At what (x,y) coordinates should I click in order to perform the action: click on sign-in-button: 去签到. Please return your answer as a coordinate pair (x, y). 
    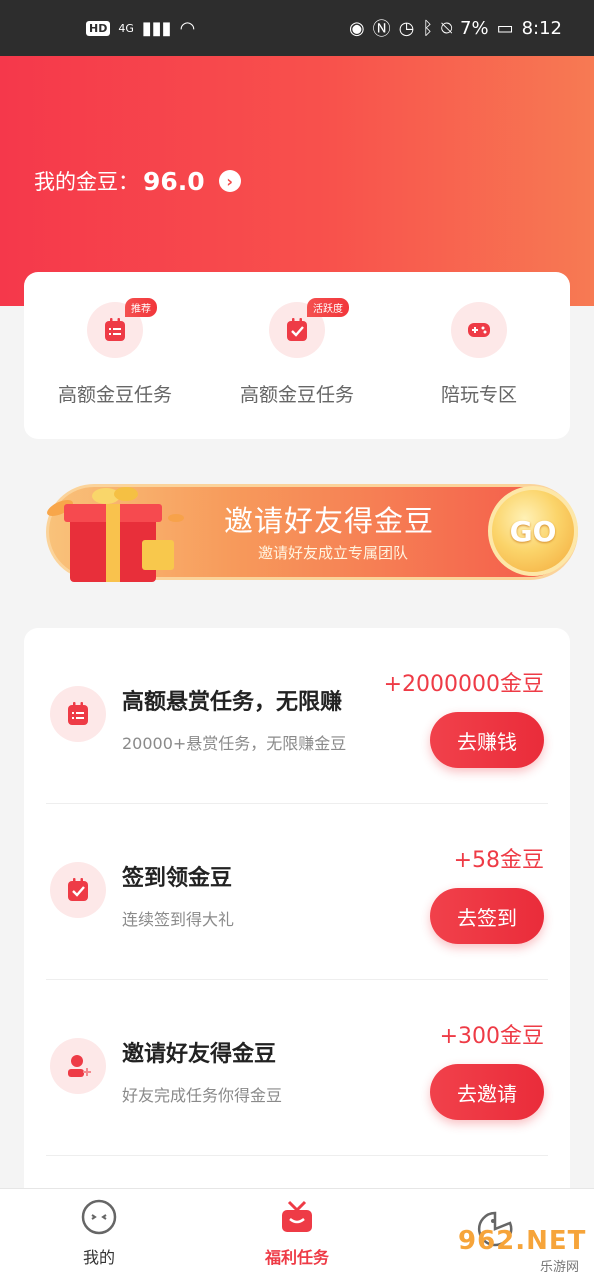
    Looking at the image, I should click on (487, 916).